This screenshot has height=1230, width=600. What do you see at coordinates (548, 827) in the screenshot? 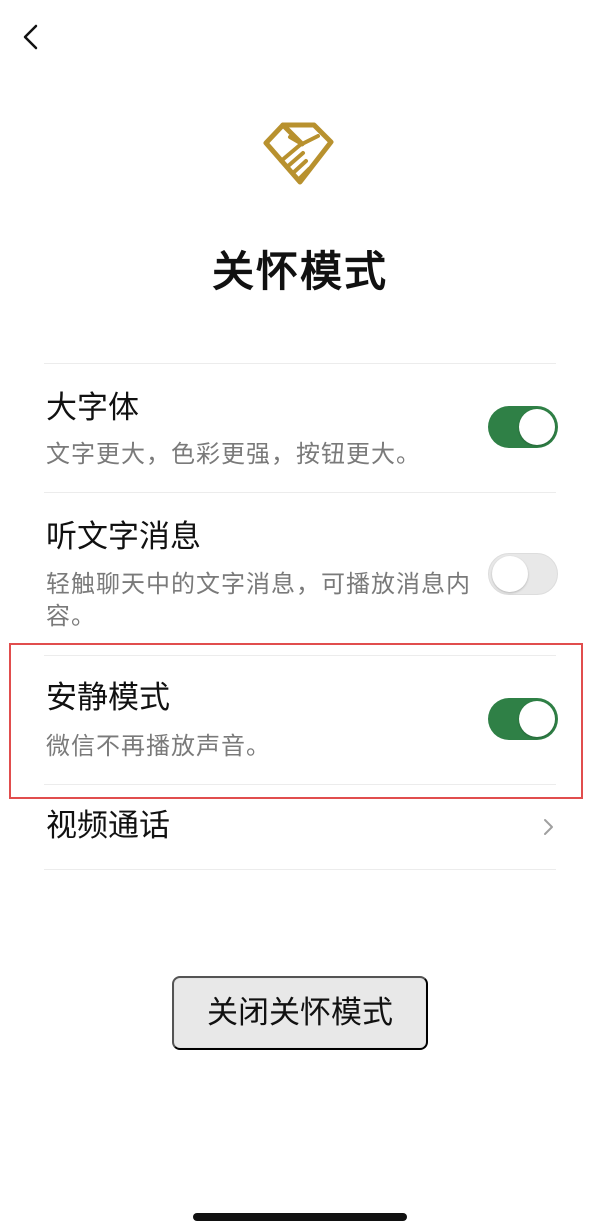
I see `chevron-right-icon` at bounding box center [548, 827].